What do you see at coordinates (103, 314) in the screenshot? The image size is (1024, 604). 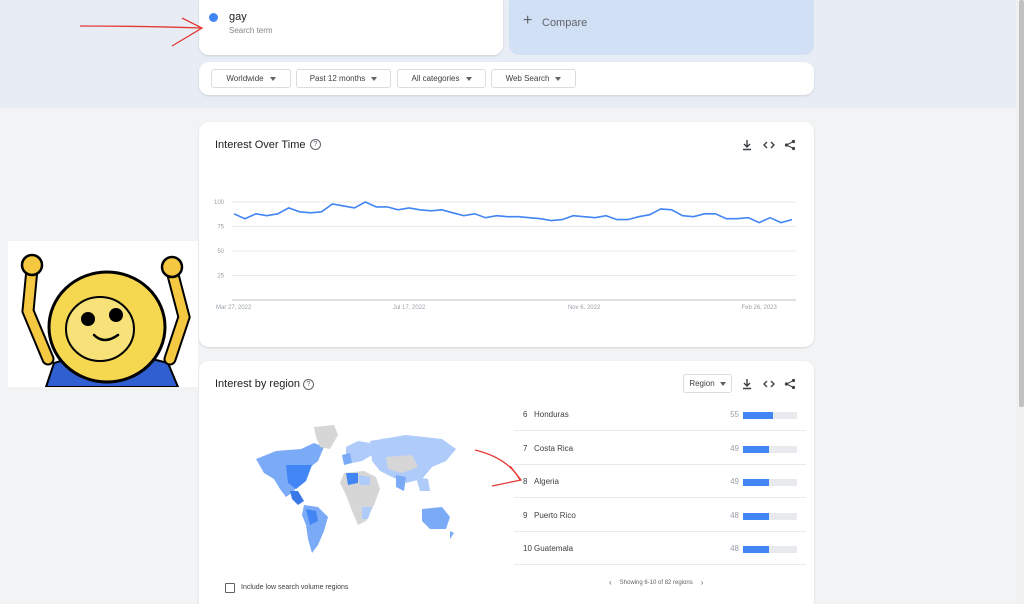 I see `emoji-sticker-image` at bounding box center [103, 314].